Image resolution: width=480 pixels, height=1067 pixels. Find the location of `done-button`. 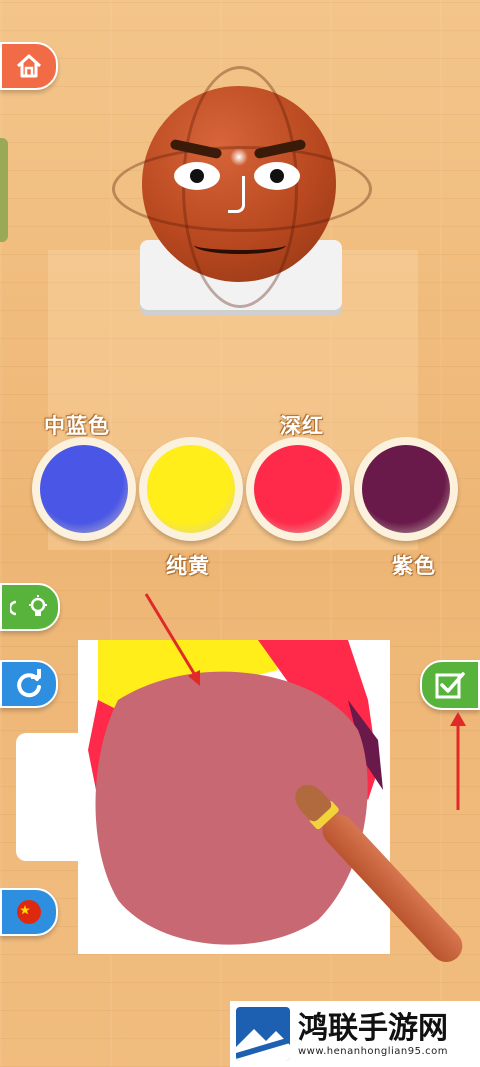

done-button is located at coordinates (450, 685).